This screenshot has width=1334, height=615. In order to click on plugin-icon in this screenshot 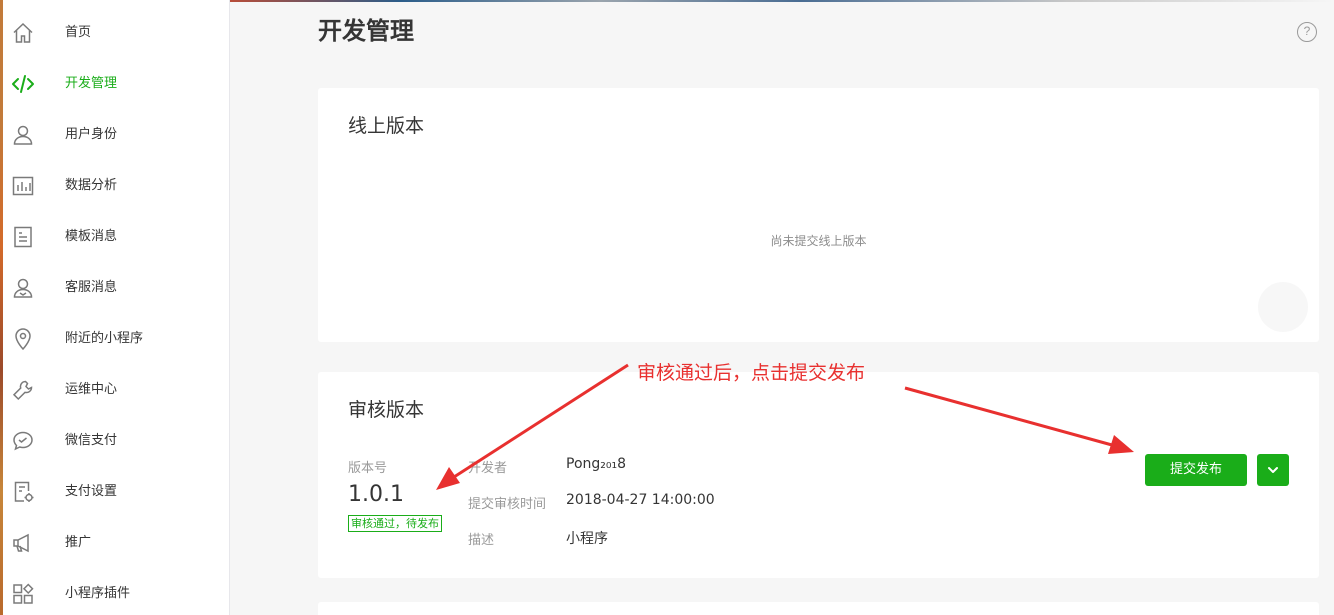, I will do `click(23, 594)`.